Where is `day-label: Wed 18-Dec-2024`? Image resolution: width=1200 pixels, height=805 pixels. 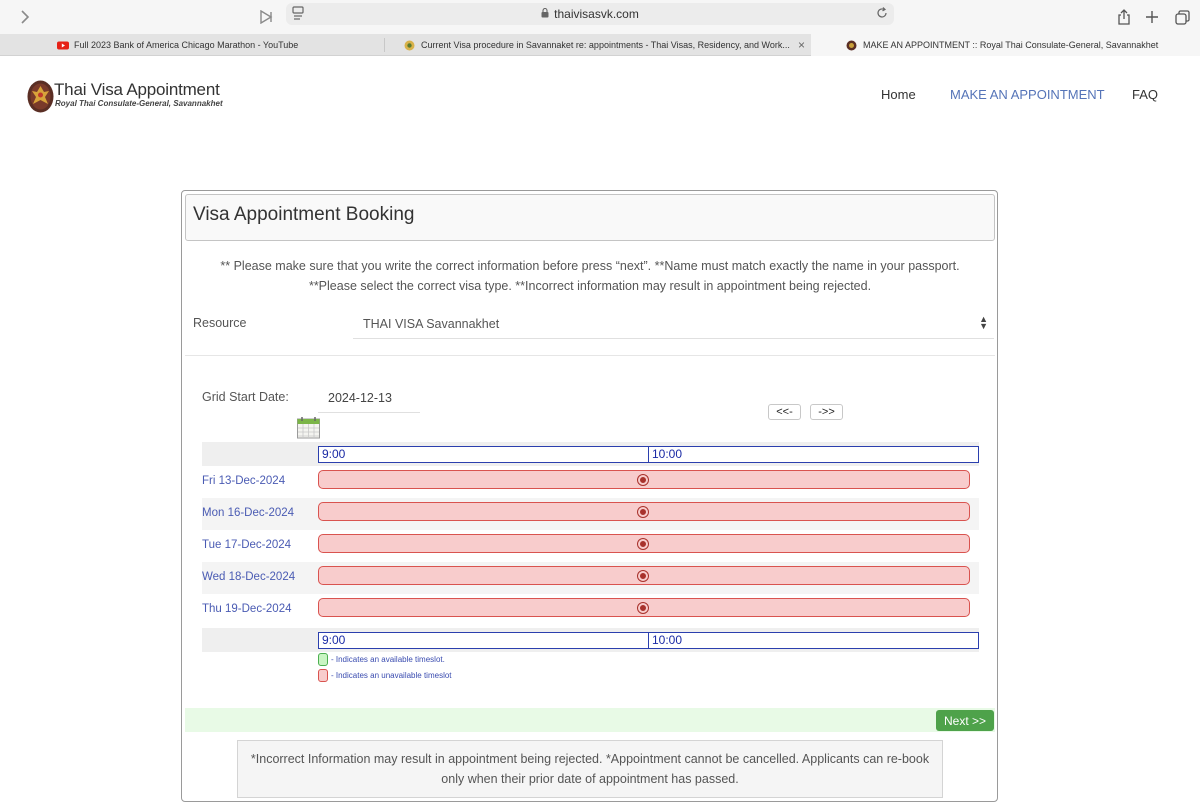 day-label: Wed 18-Dec-2024 is located at coordinates (248, 577).